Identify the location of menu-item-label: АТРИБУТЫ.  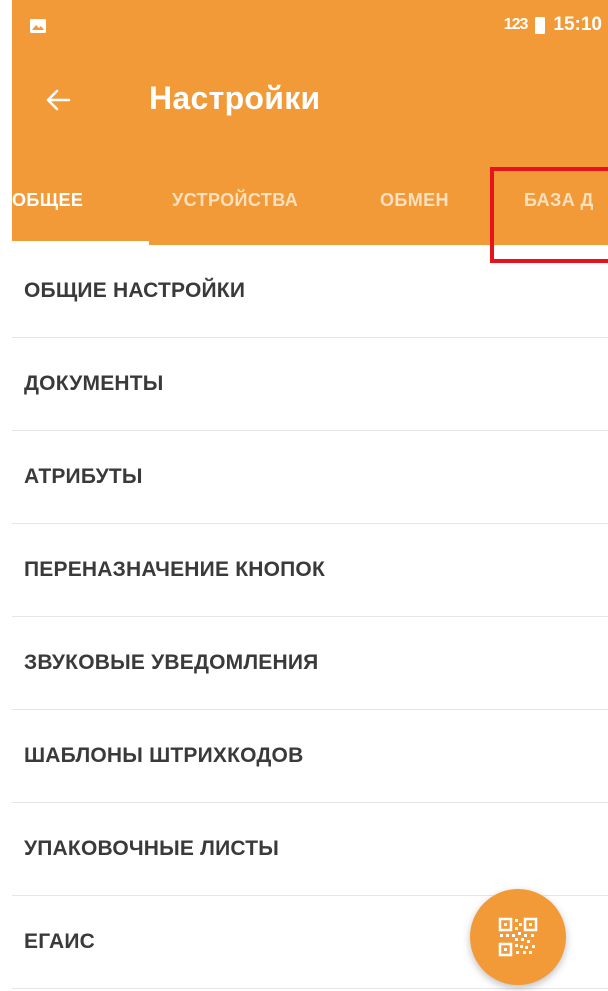
(83, 476).